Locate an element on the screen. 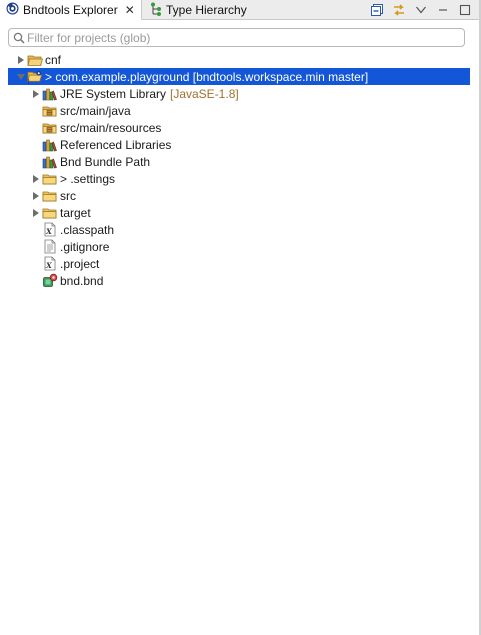 This screenshot has width=481, height=635. filter-input is located at coordinates (237, 37).